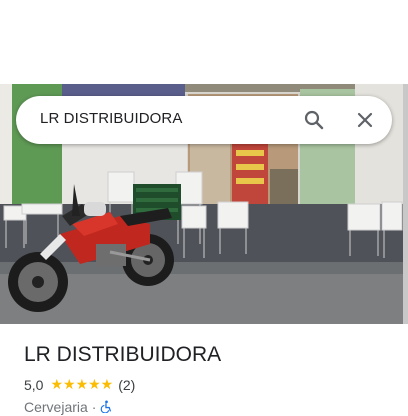  I want to click on rating-row: 5,0 ★★★★★ (2), so click(79, 384).